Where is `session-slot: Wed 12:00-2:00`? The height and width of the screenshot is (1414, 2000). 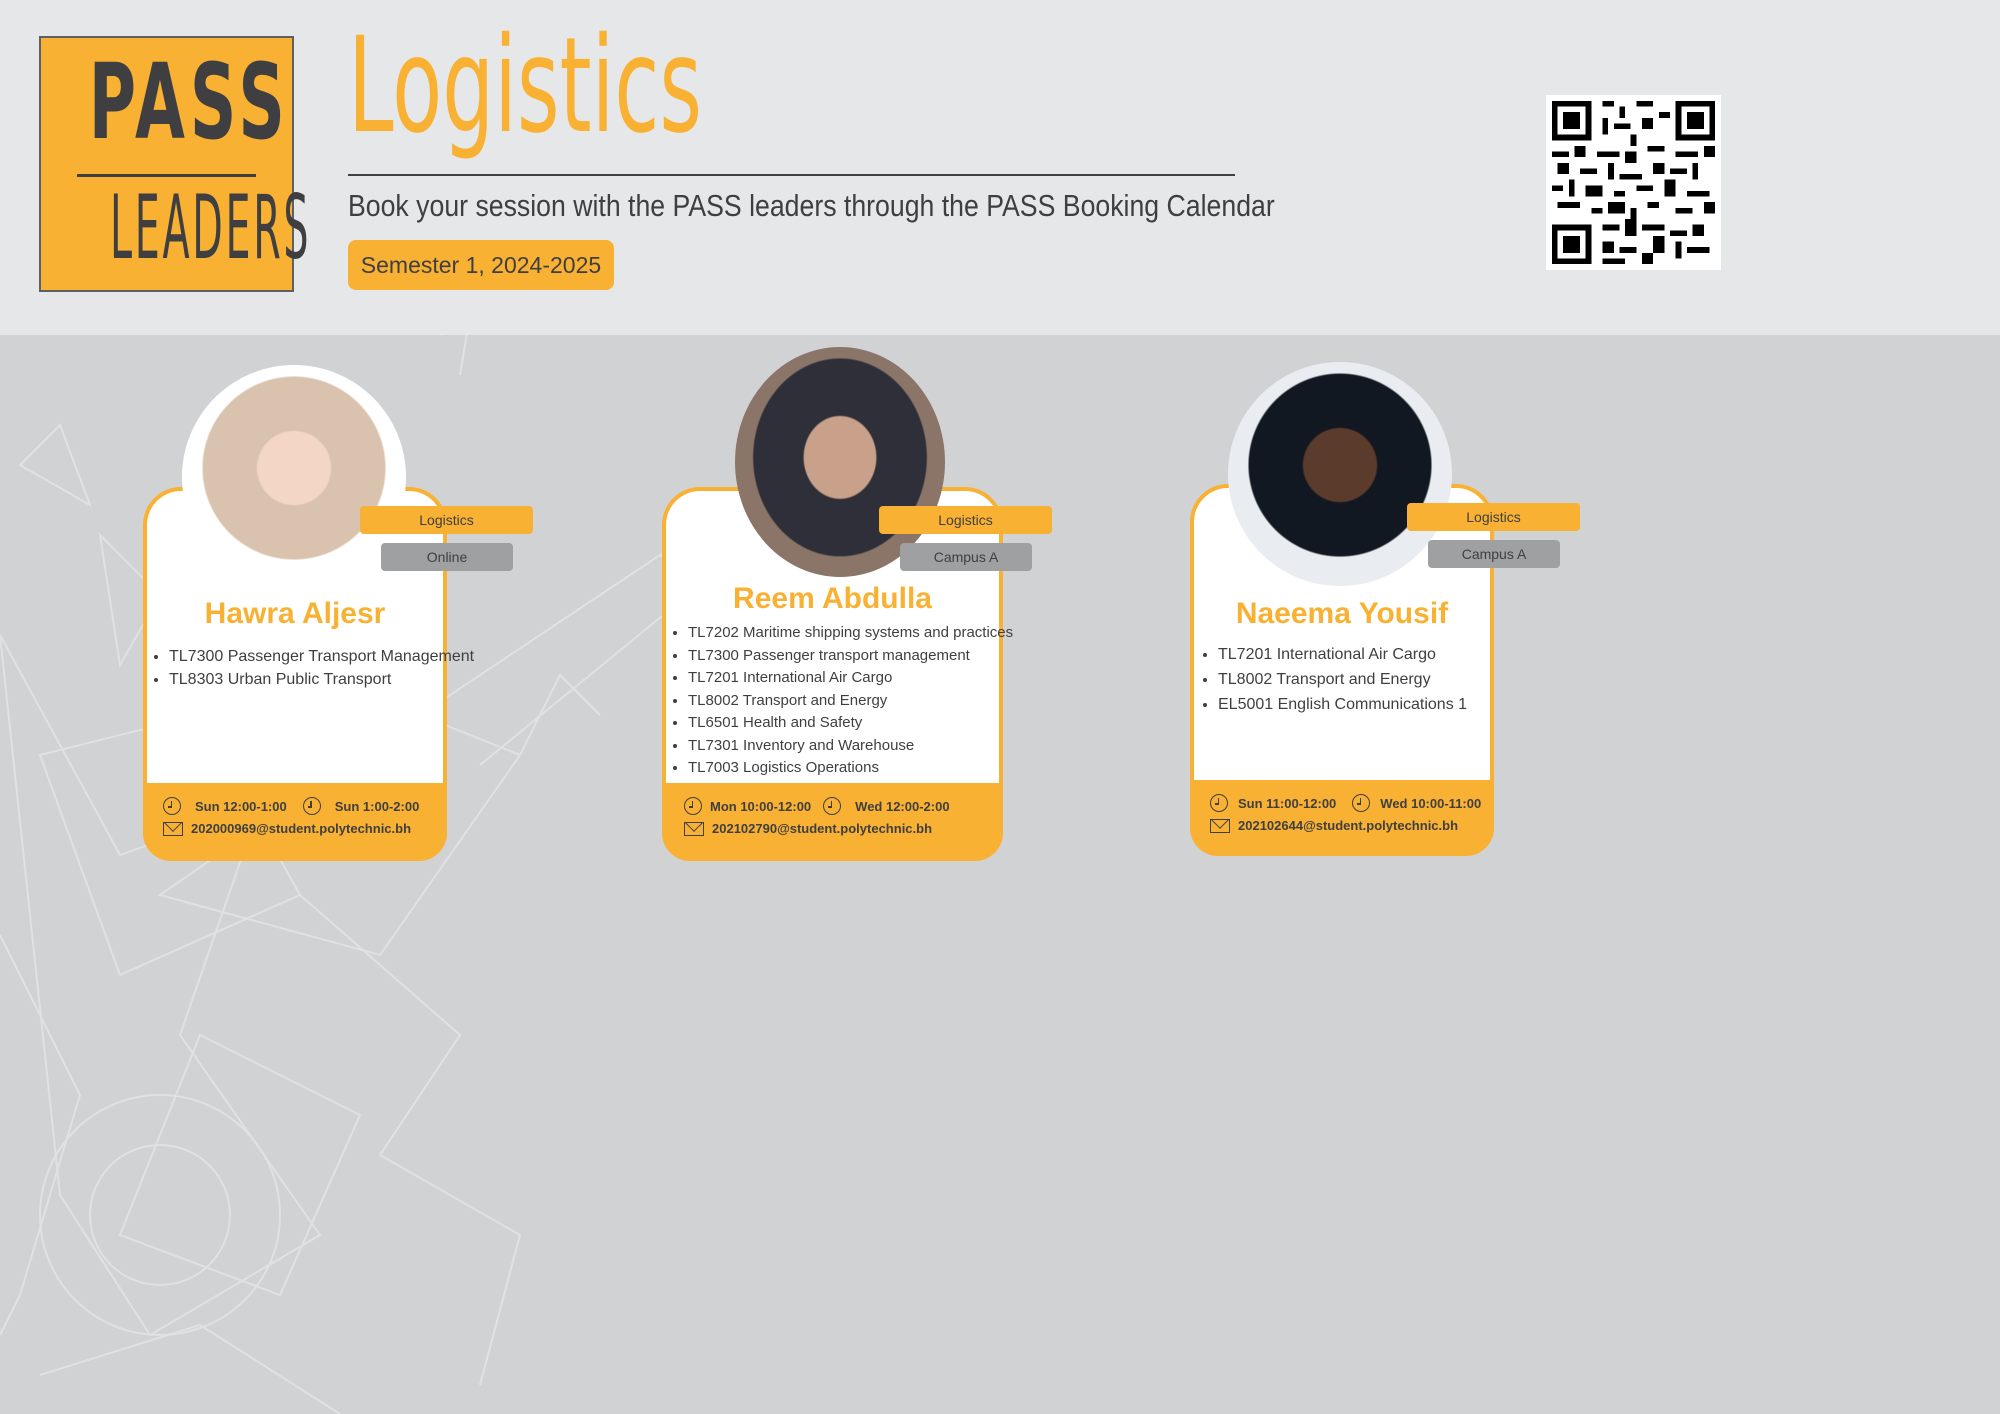
session-slot: Wed 12:00-2:00 is located at coordinates (902, 806).